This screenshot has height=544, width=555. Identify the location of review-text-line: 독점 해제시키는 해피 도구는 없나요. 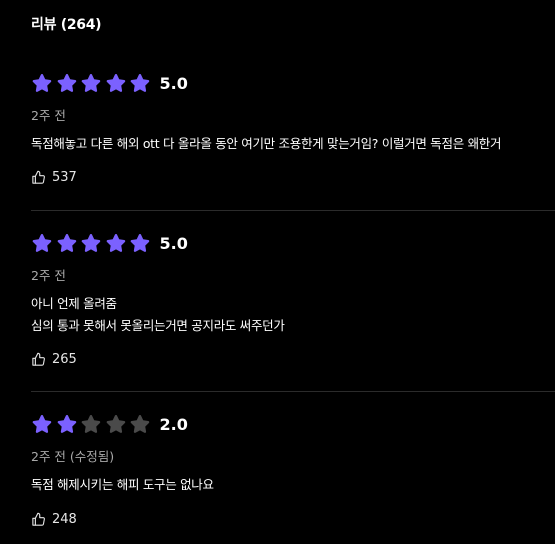
(122, 484).